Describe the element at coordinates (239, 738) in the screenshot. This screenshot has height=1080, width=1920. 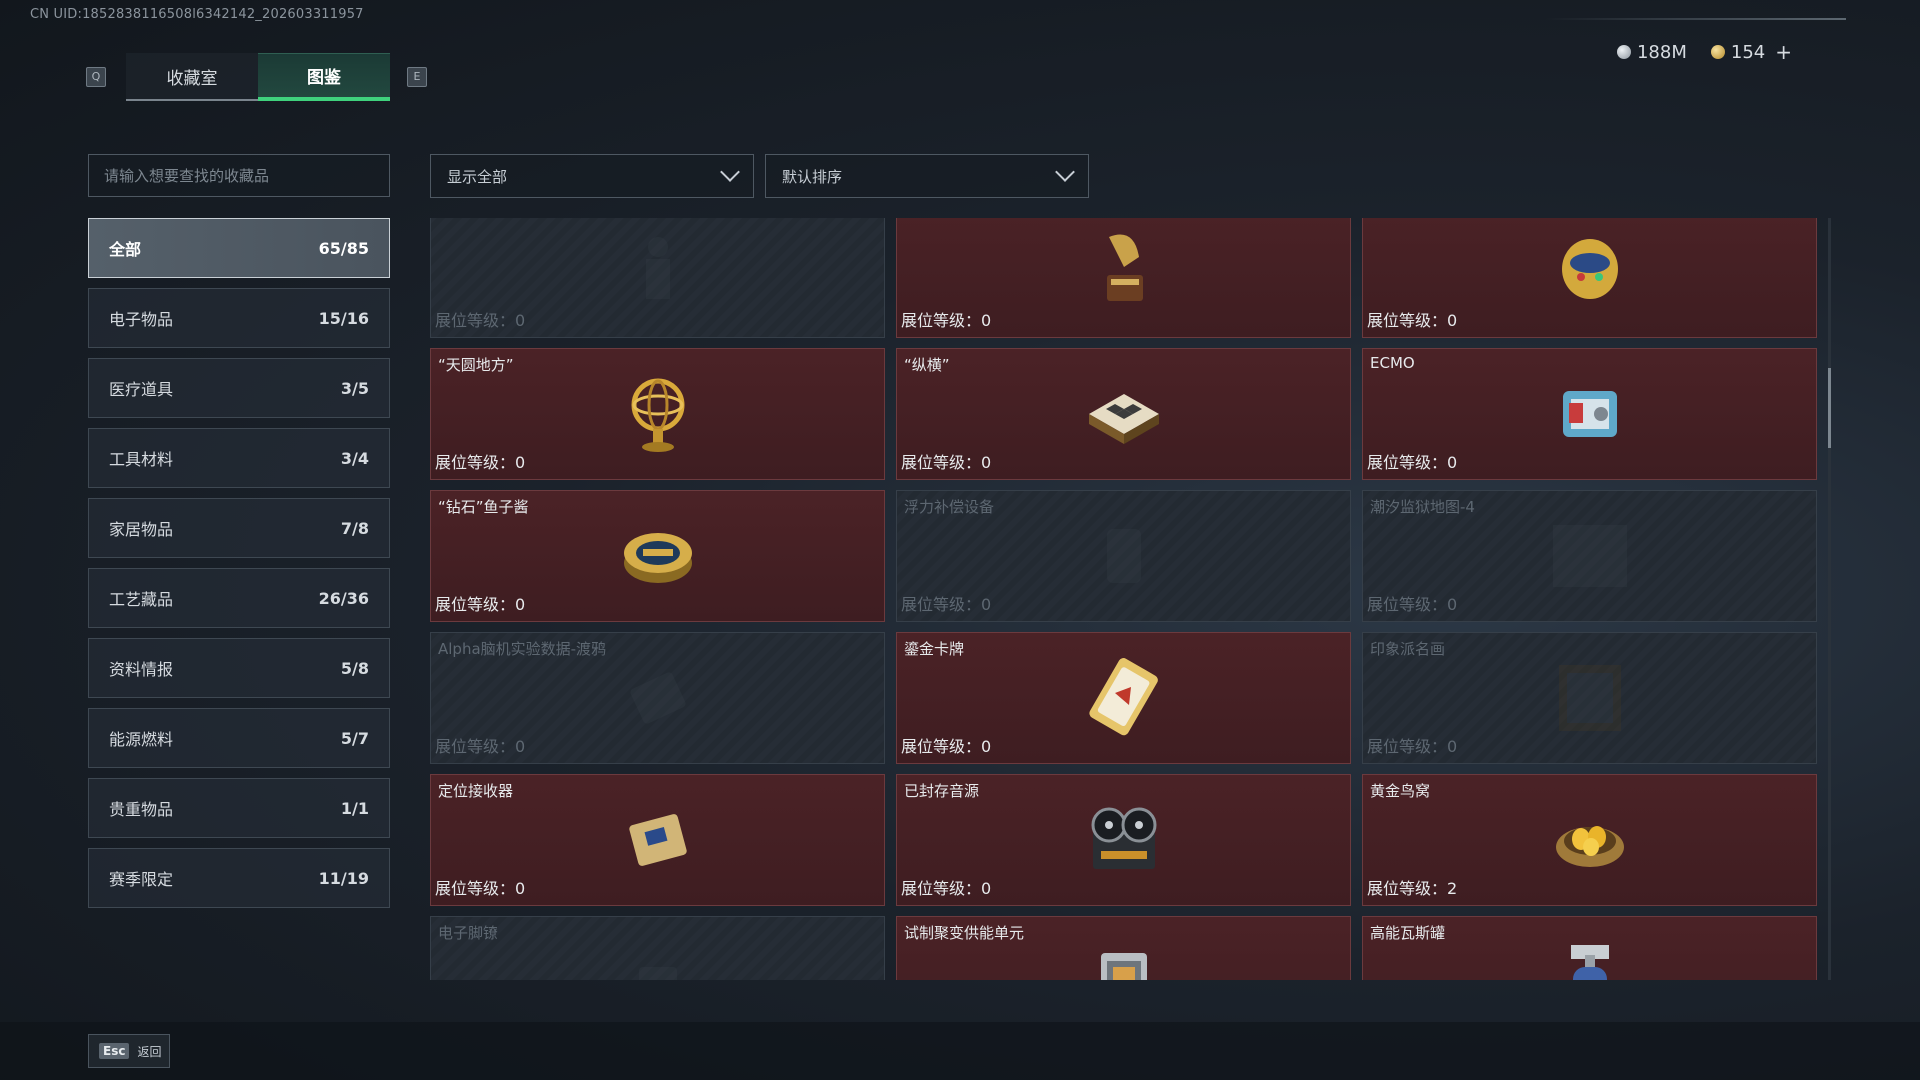
I see `category-energy: 能源燃料 5/7` at that location.